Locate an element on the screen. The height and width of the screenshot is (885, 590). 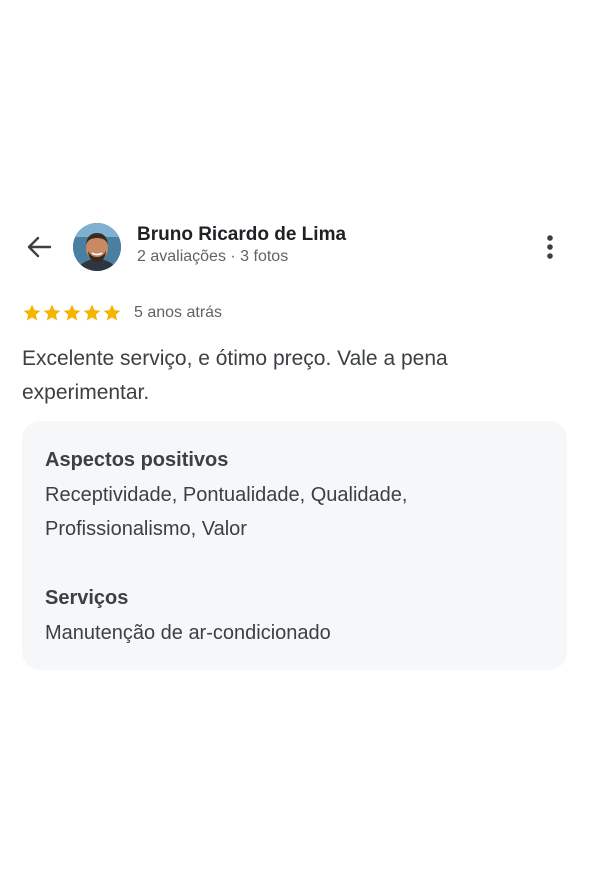
more-vertical-icon is located at coordinates (550, 247).